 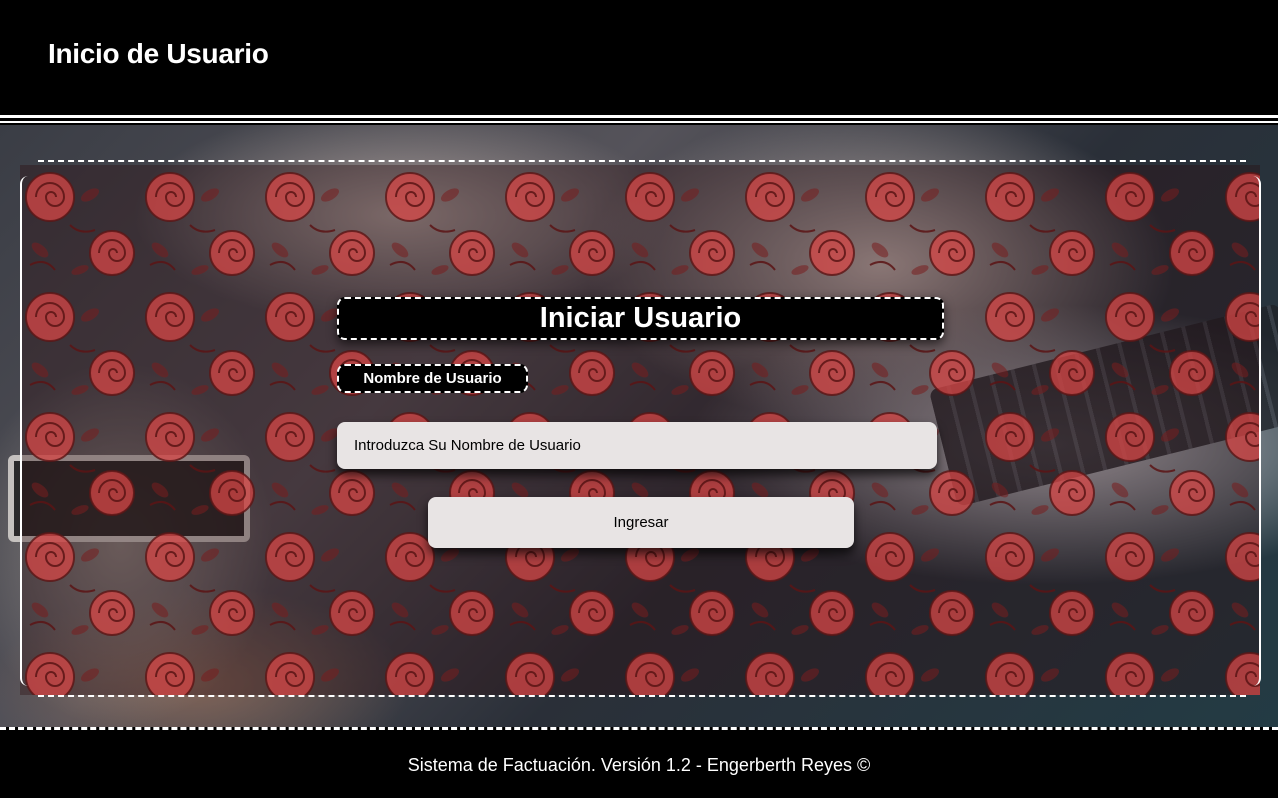 What do you see at coordinates (640, 318) in the screenshot?
I see `login-heading: Iniciar Usuario` at bounding box center [640, 318].